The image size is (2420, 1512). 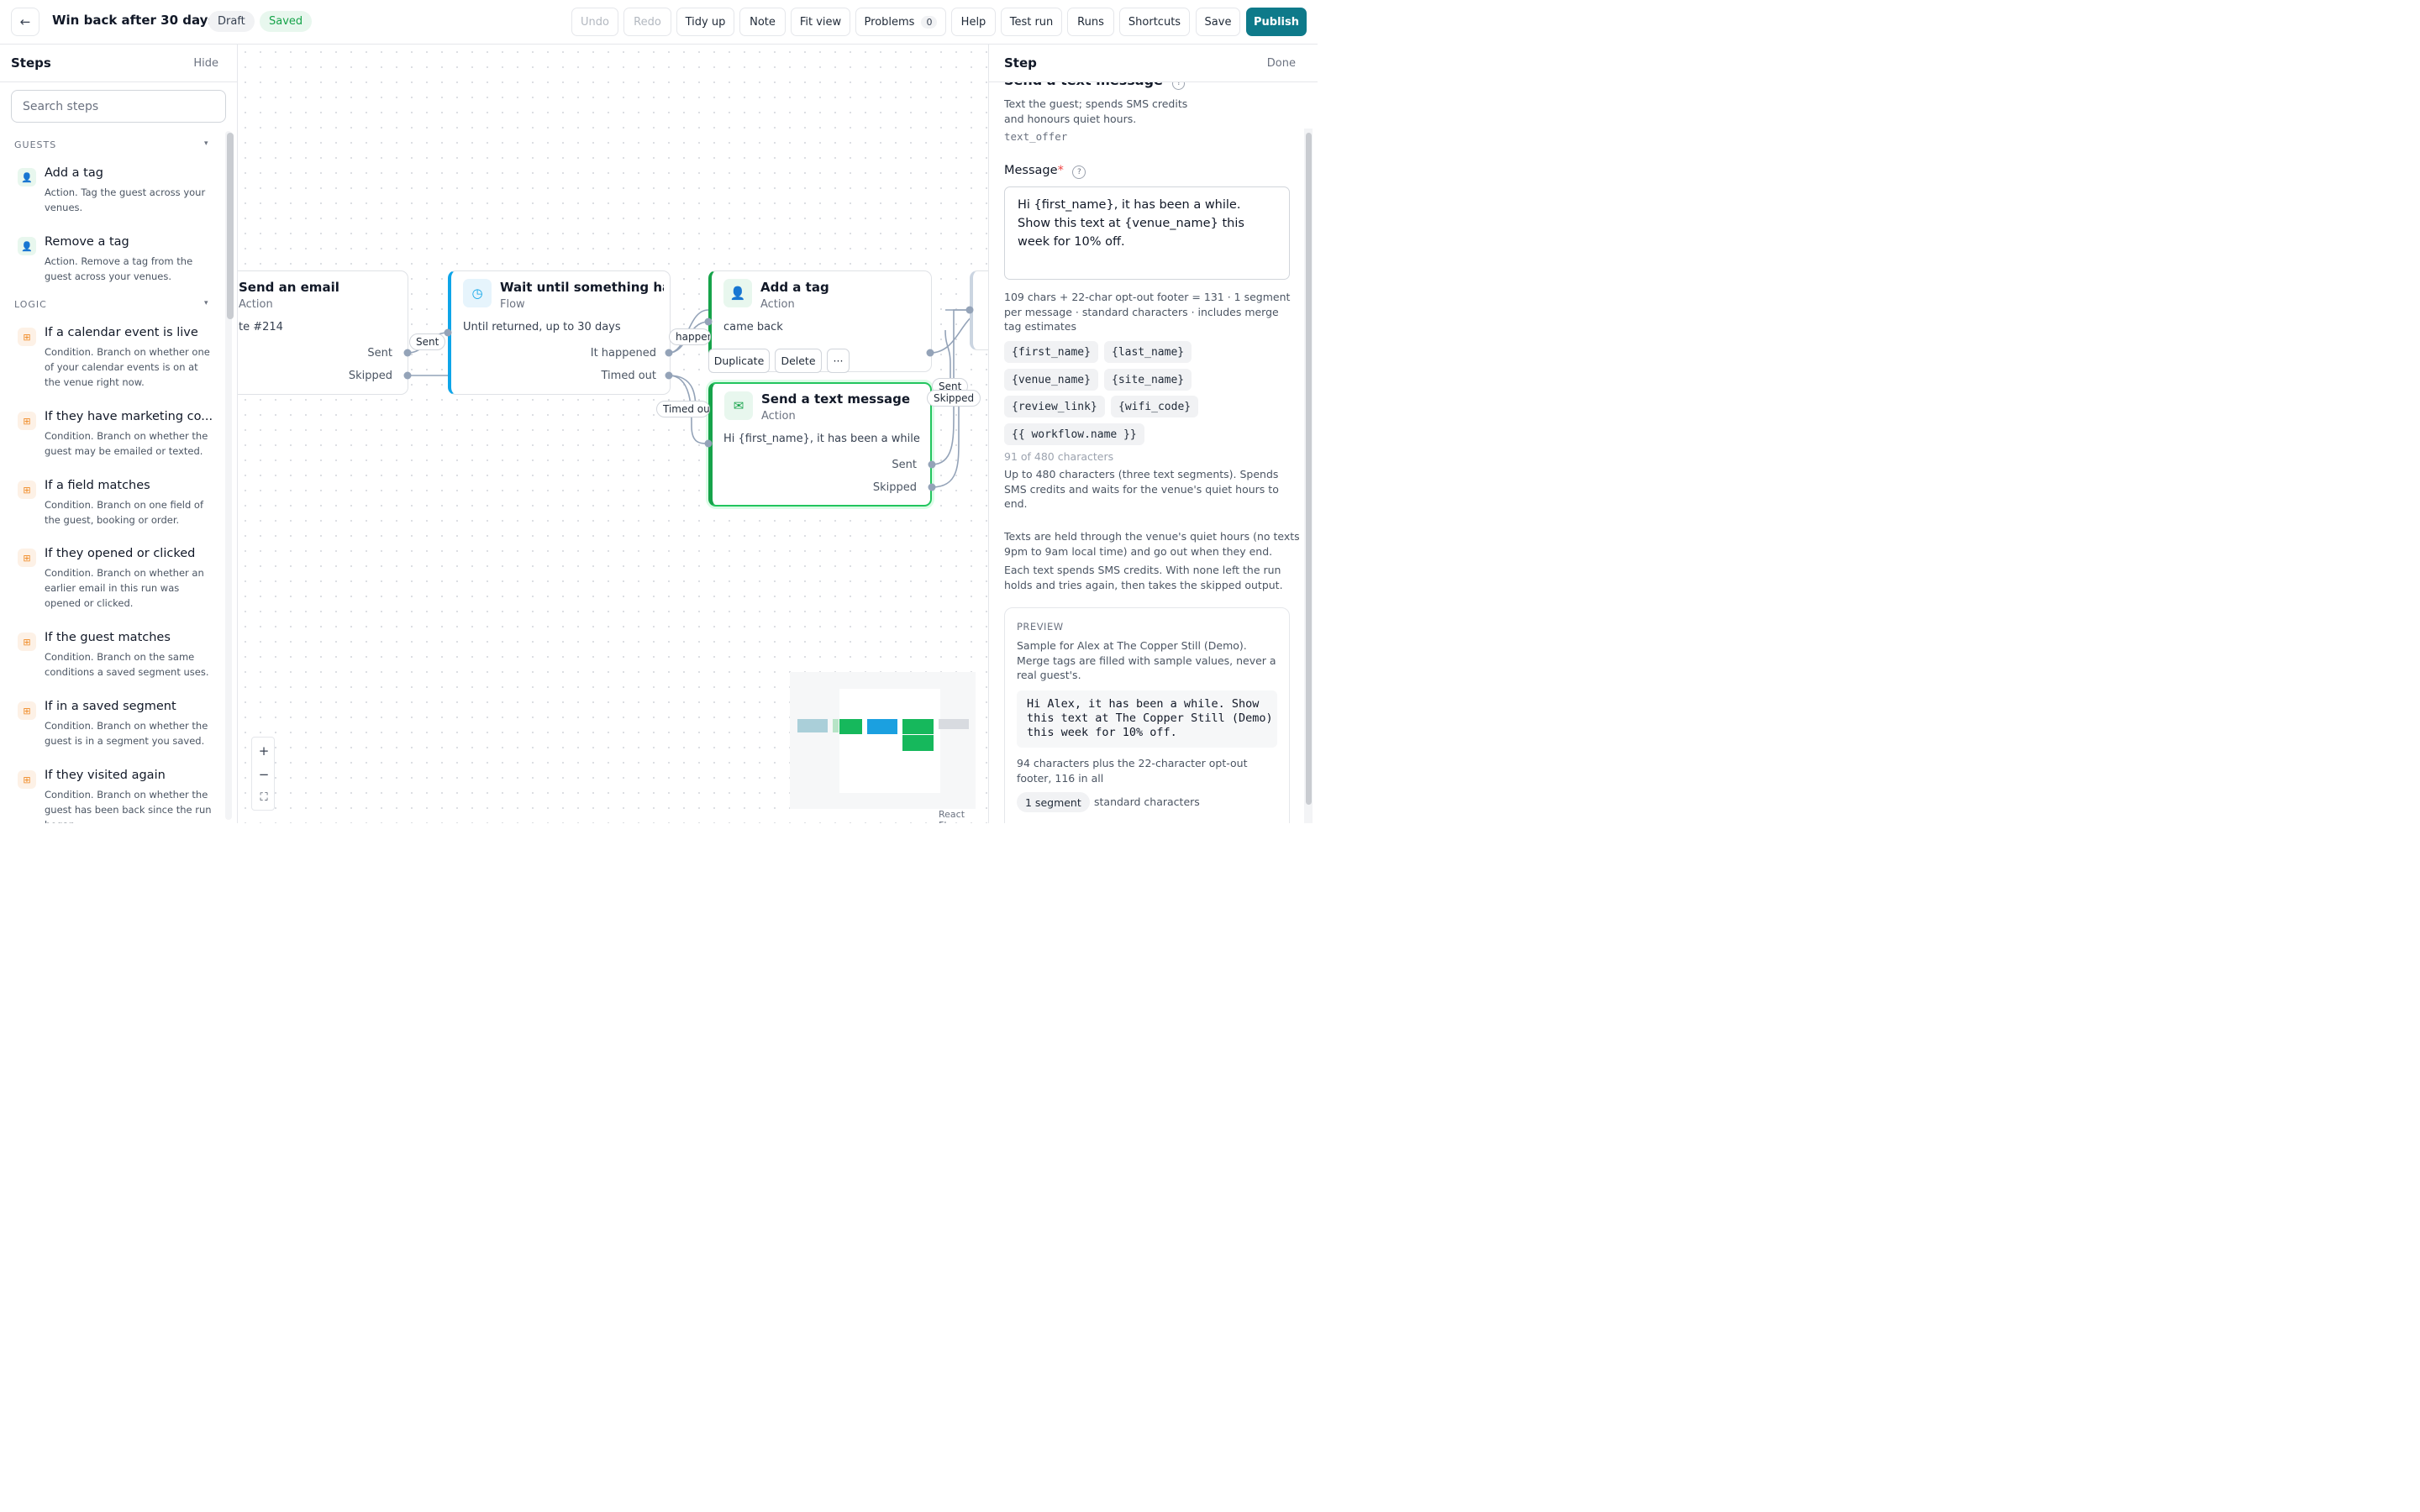 I want to click on merge-tag-wifi-code: {wifi_code}, so click(x=1155, y=406).